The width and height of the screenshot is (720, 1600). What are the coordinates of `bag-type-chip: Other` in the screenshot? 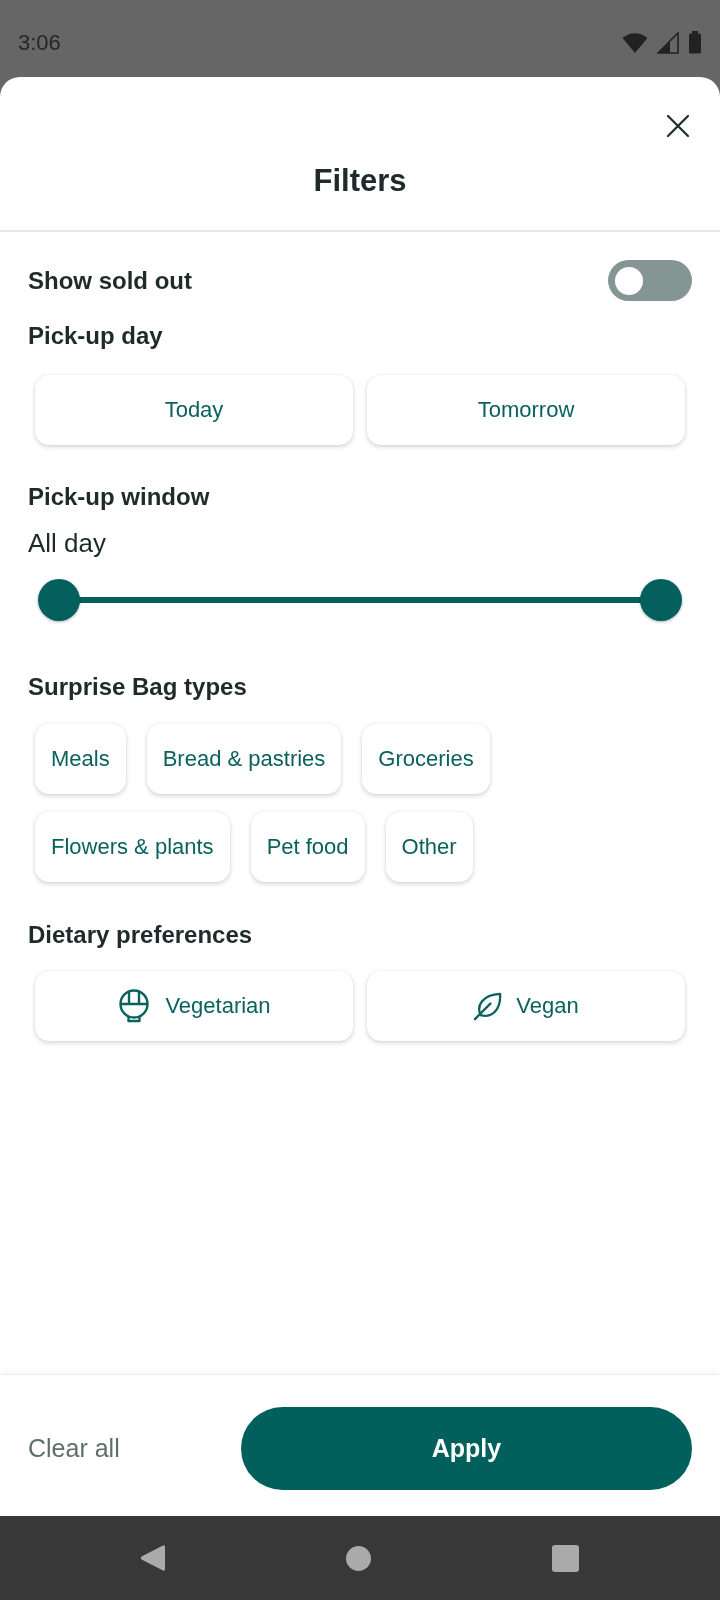 It's located at (429, 847).